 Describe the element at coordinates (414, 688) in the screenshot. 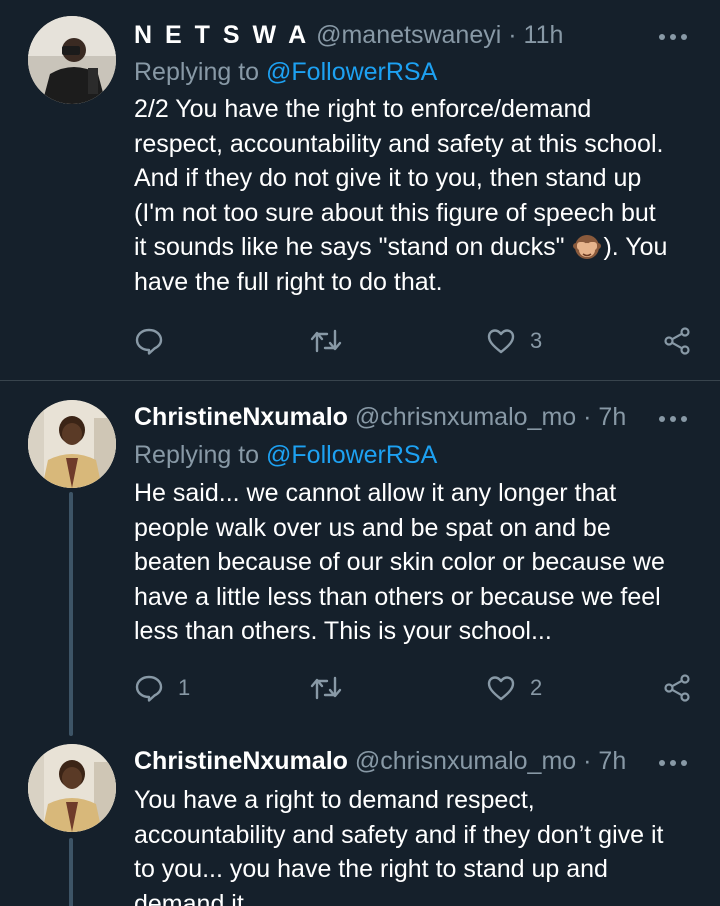

I see `tweet-actions: 1 2` at that location.